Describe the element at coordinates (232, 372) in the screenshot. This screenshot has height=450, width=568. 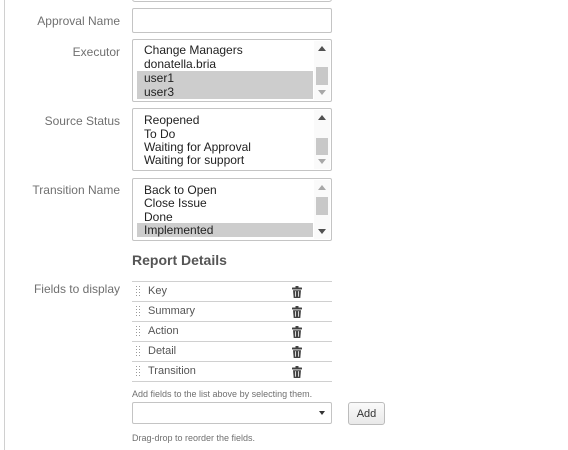
I see `field-row: Transition` at that location.